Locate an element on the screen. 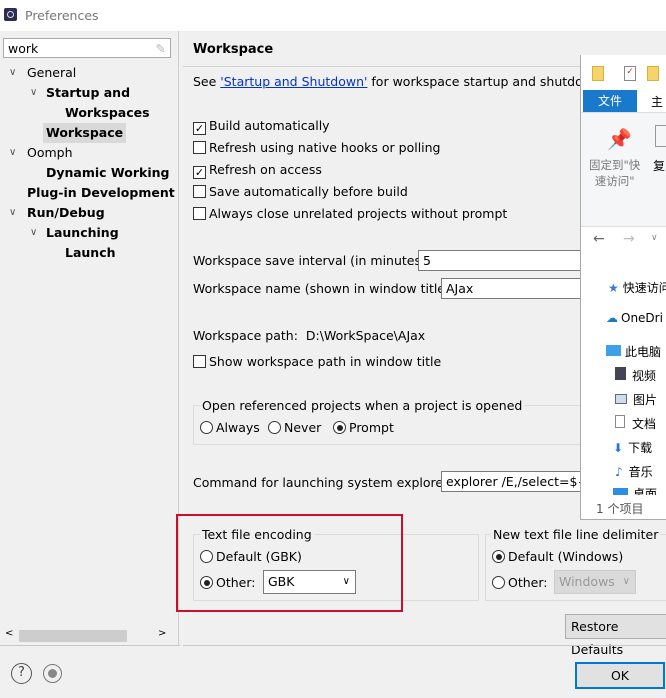  delimiter-select: Windows ∨ is located at coordinates (595, 582).